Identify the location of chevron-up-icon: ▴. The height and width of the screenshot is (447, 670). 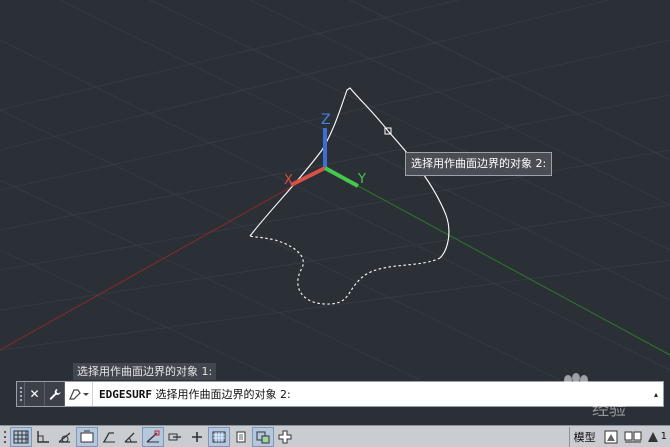
(655, 394).